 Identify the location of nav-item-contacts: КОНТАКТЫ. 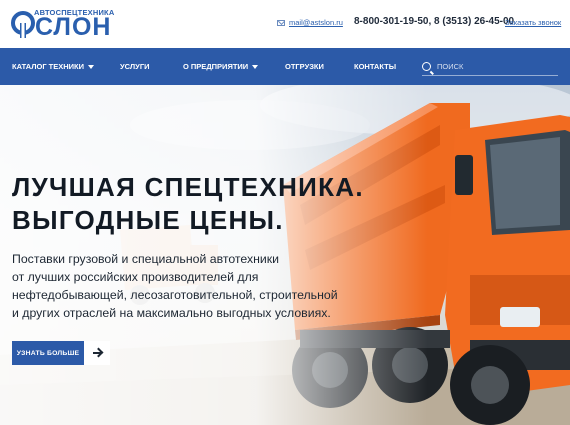
(375, 66).